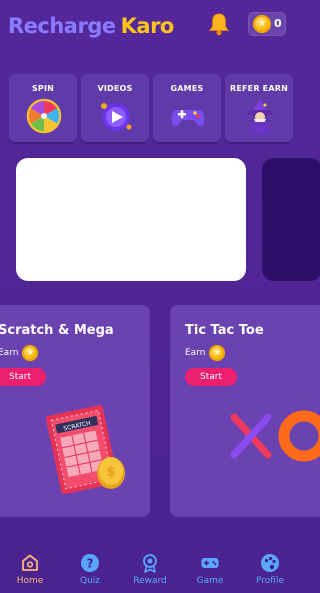 The height and width of the screenshot is (593, 320). I want to click on bell-icon, so click(219, 24).